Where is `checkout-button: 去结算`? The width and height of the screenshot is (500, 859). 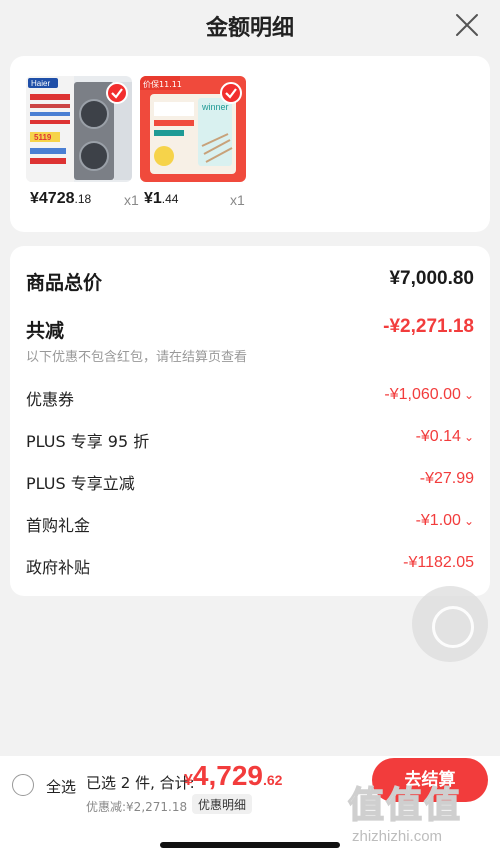 checkout-button: 去结算 is located at coordinates (430, 780).